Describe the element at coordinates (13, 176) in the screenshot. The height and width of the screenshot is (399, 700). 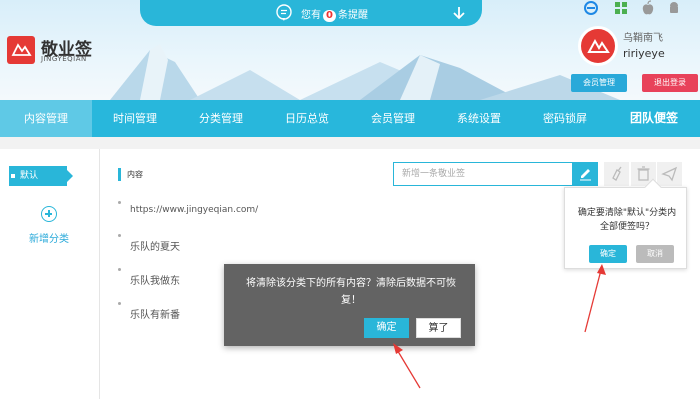
I see `active-dot-icon` at that location.